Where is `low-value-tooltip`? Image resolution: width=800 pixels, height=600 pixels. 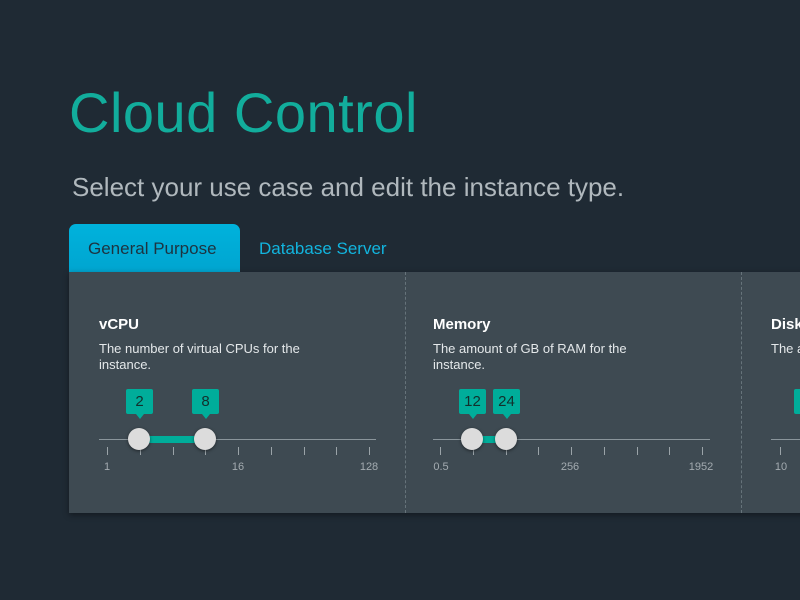 low-value-tooltip is located at coordinates (797, 401).